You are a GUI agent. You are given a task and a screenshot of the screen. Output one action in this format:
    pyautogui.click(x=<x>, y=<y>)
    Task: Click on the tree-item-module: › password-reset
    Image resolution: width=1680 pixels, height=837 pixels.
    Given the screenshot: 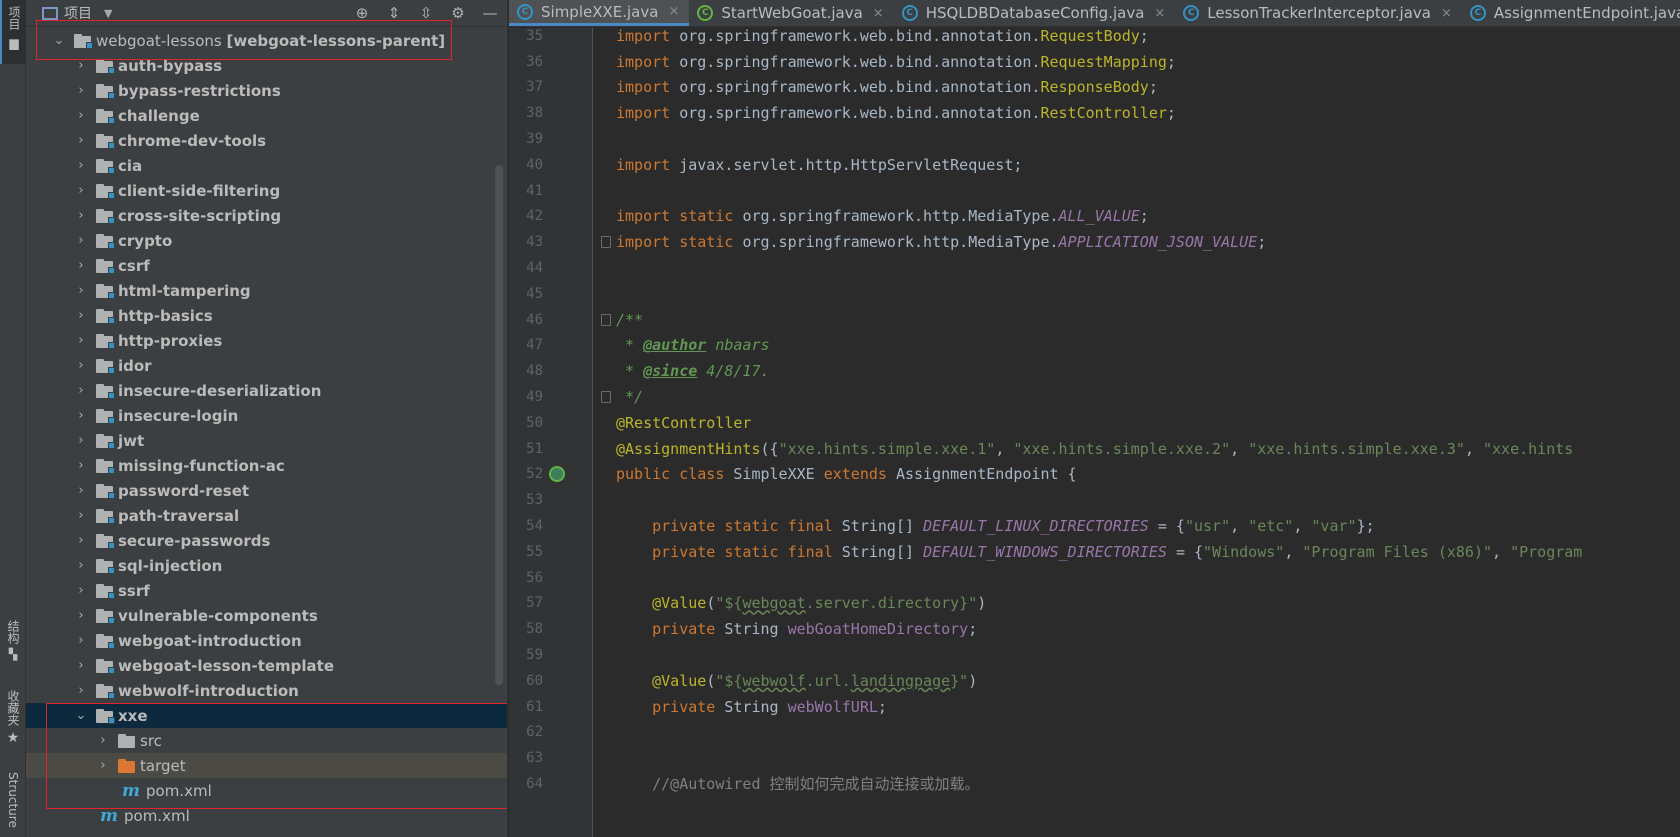 What is the action you would take?
    pyautogui.click(x=266, y=490)
    